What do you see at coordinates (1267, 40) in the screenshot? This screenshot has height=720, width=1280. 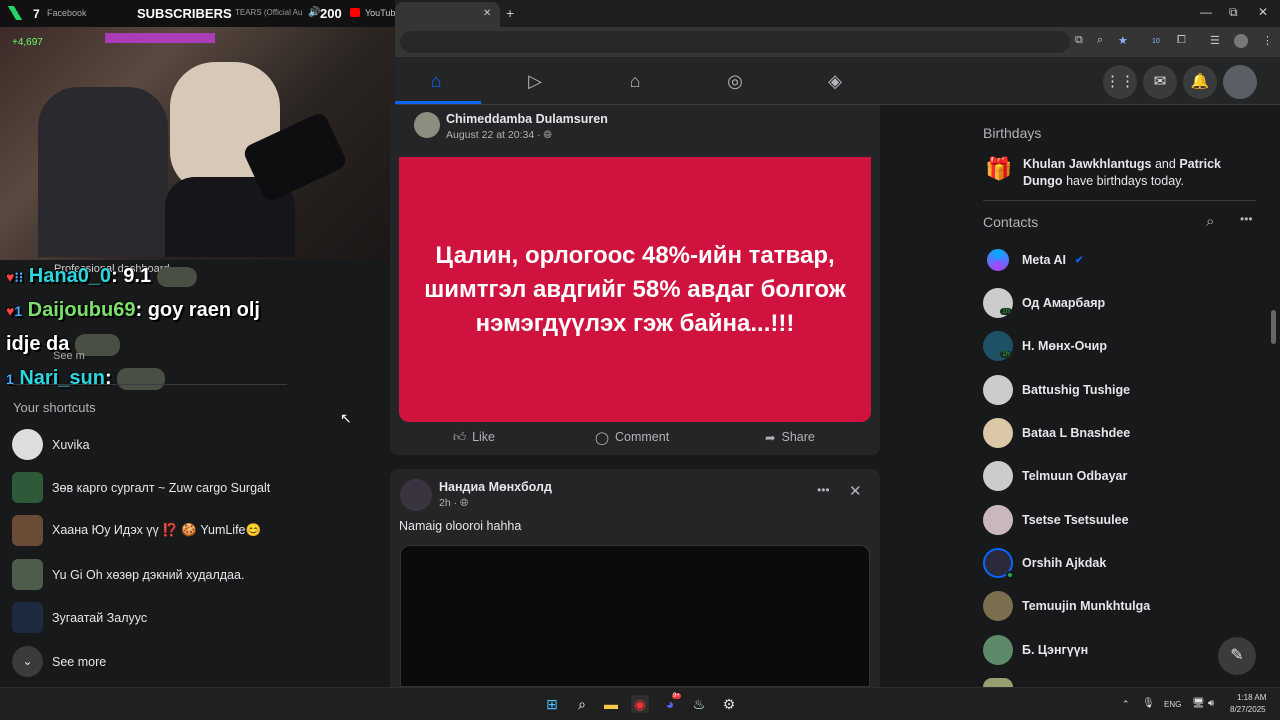 I see `browser-menu-icon: ⋮` at bounding box center [1267, 40].